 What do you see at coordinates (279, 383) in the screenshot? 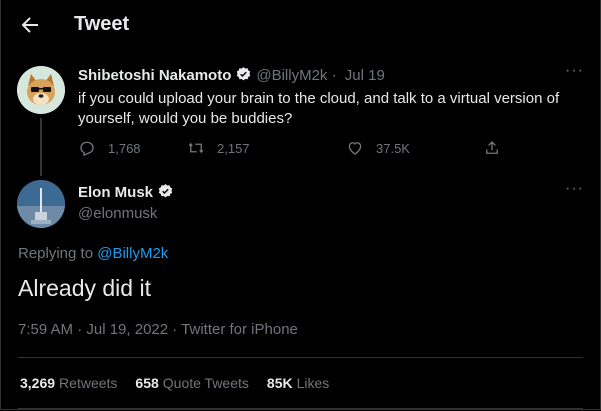
I see `likes-count: 85K` at bounding box center [279, 383].